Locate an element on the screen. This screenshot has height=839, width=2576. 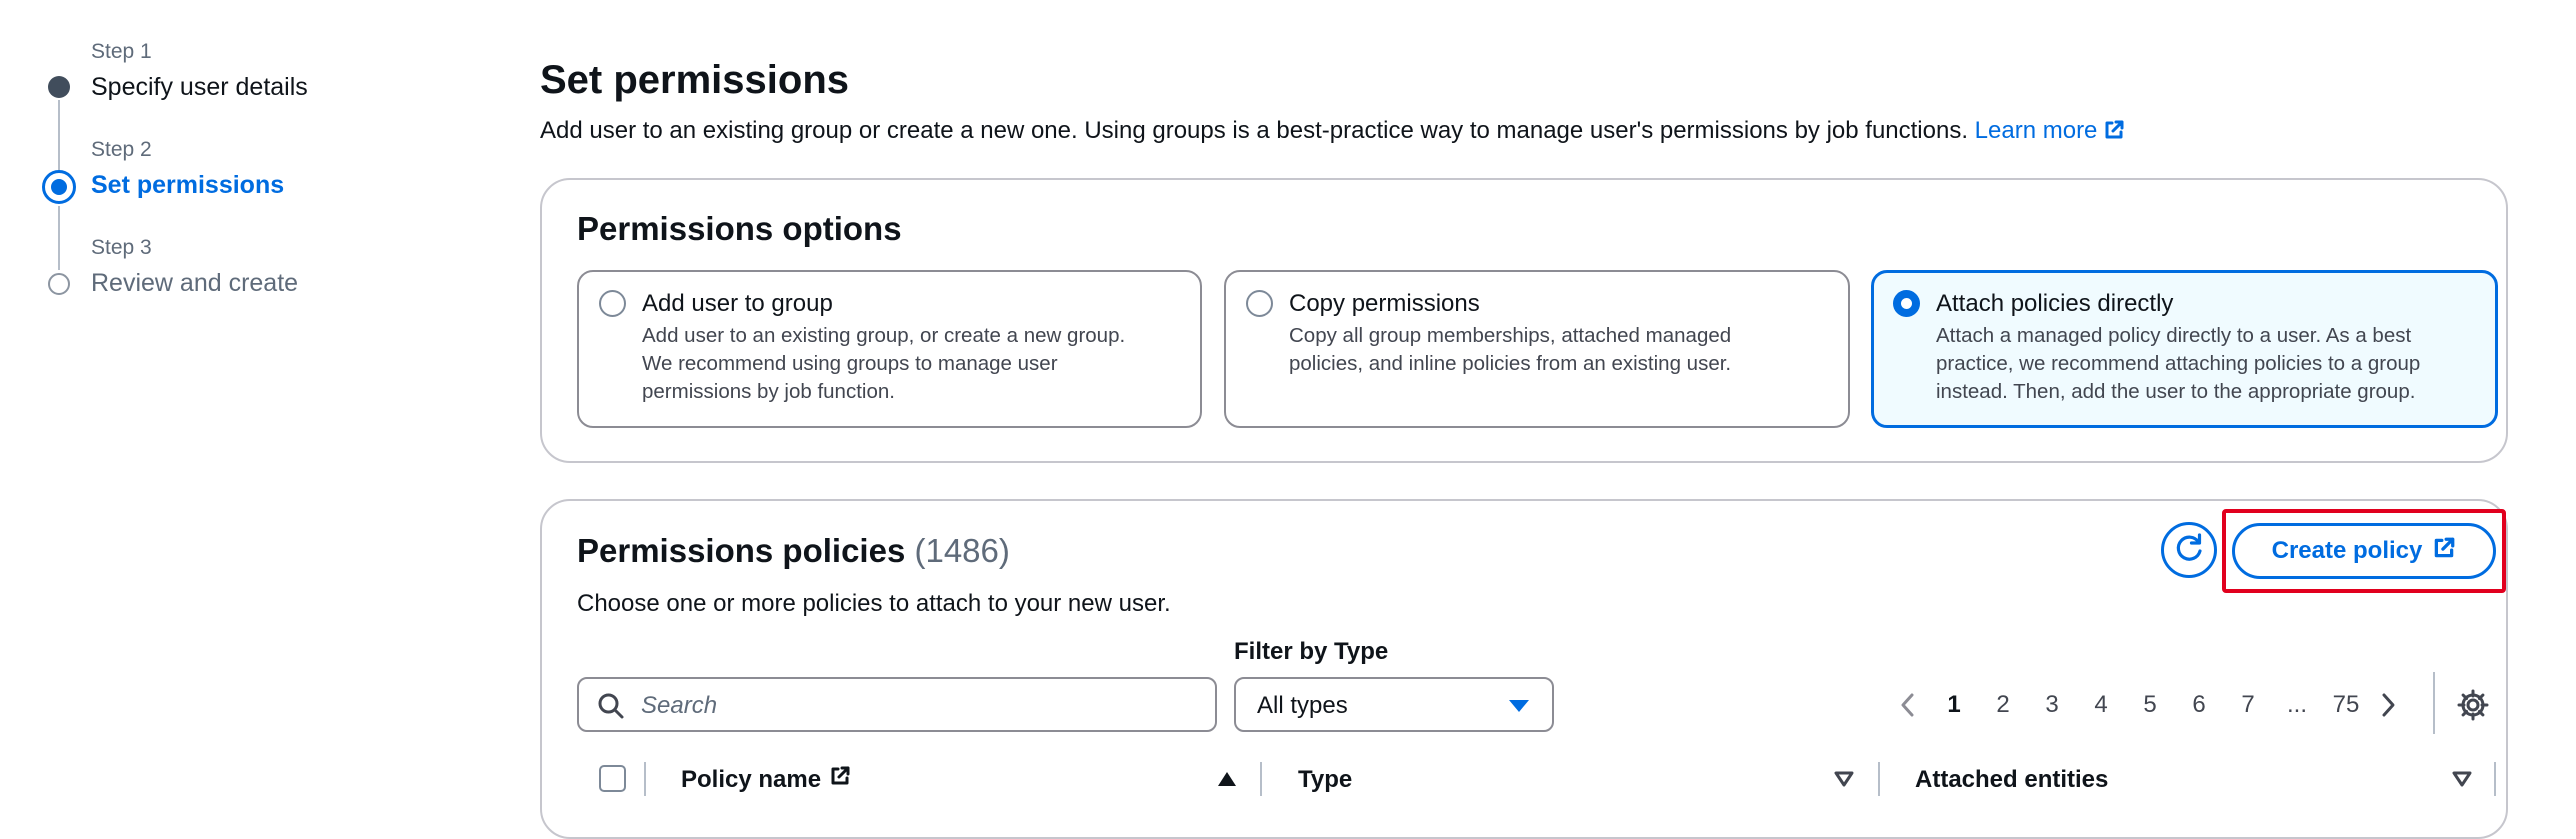
column-policy-name: Policy name is located at coordinates (766, 779).